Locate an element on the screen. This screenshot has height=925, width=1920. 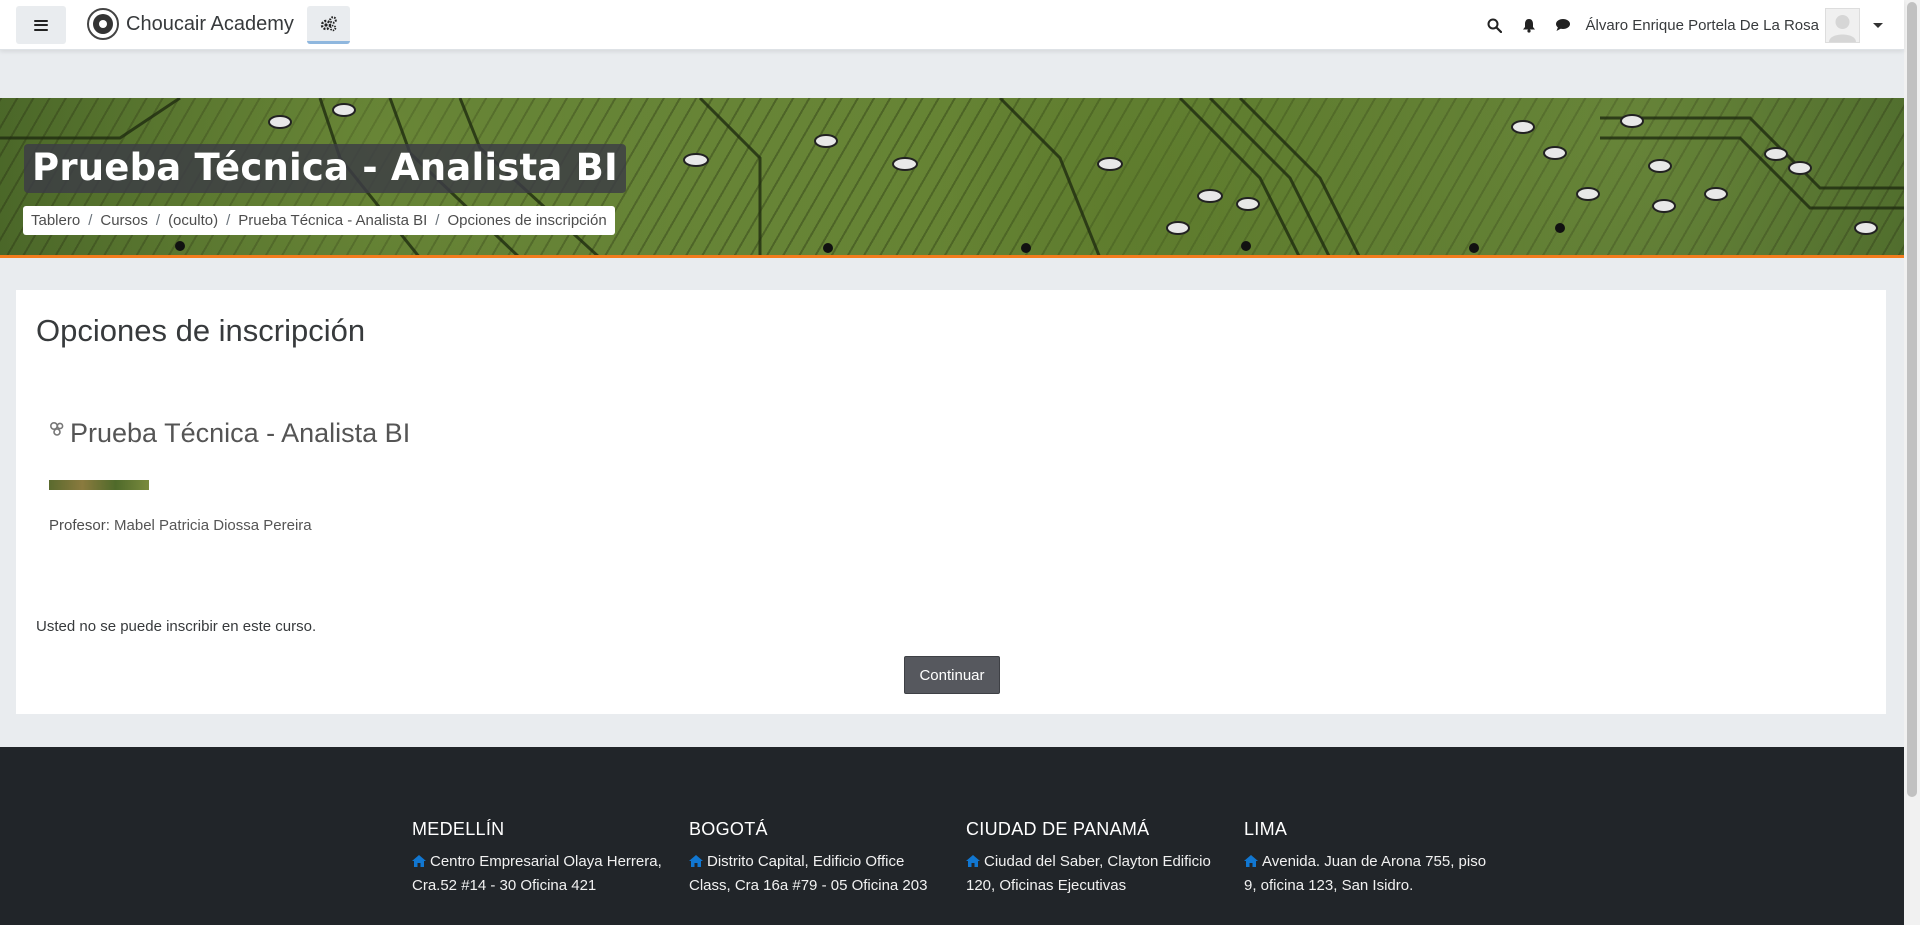
site-brand: Choucair Academy is located at coordinates (190, 24).